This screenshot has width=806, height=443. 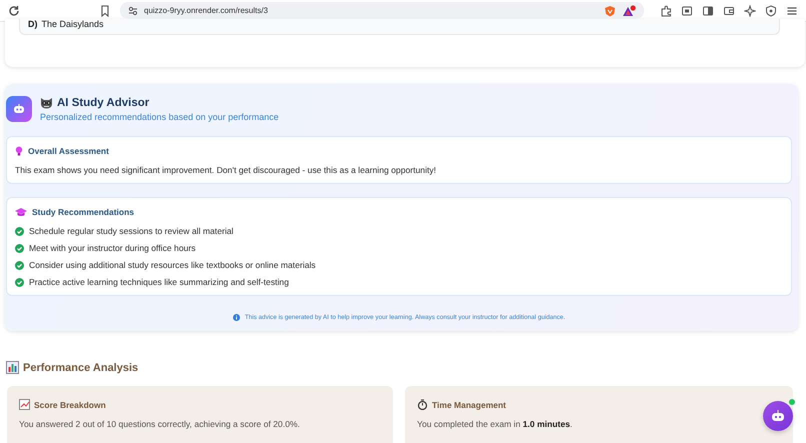 I want to click on assessment-text: This exam shows you need significant improvement. Don't get discouraged - use this as a learning opportunity!, so click(x=226, y=170).